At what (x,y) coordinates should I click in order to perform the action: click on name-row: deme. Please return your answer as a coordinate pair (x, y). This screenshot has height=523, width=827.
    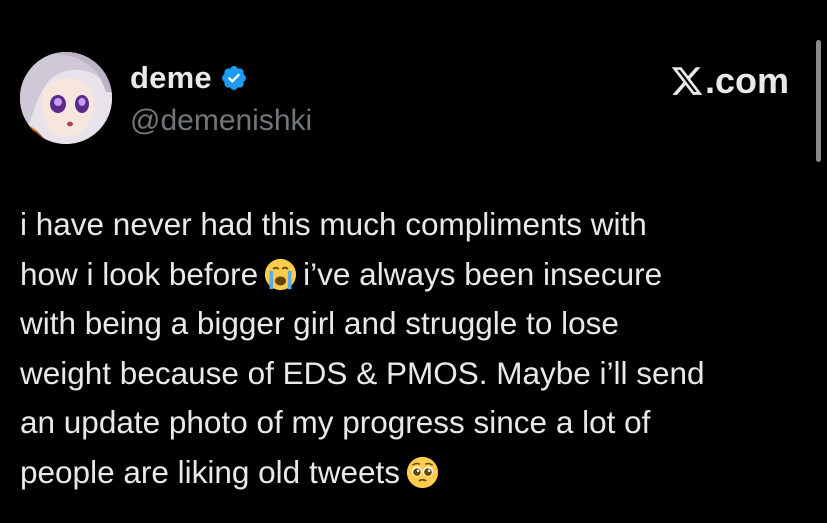
    Looking at the image, I should click on (221, 78).